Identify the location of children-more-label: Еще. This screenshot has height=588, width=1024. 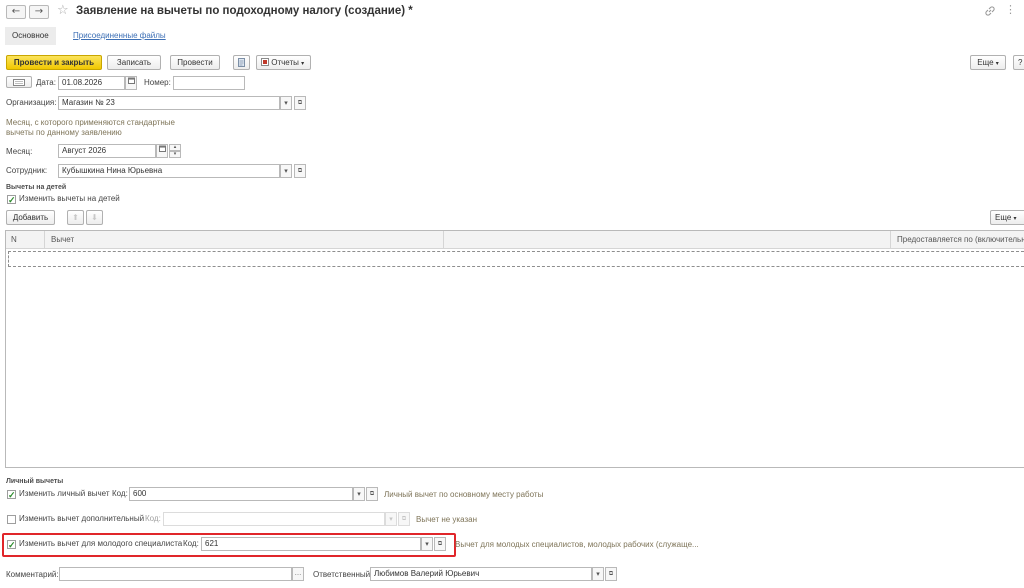
(1003, 217).